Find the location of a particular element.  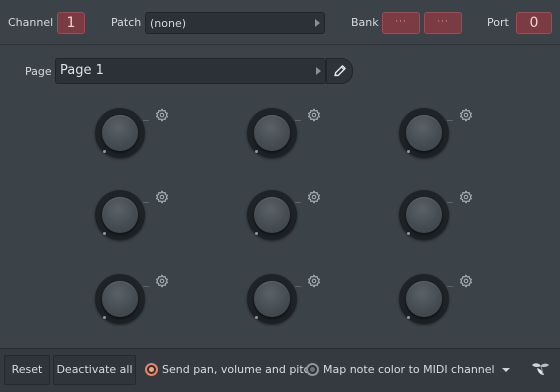

knob-r1-c2 is located at coordinates (279, 140).